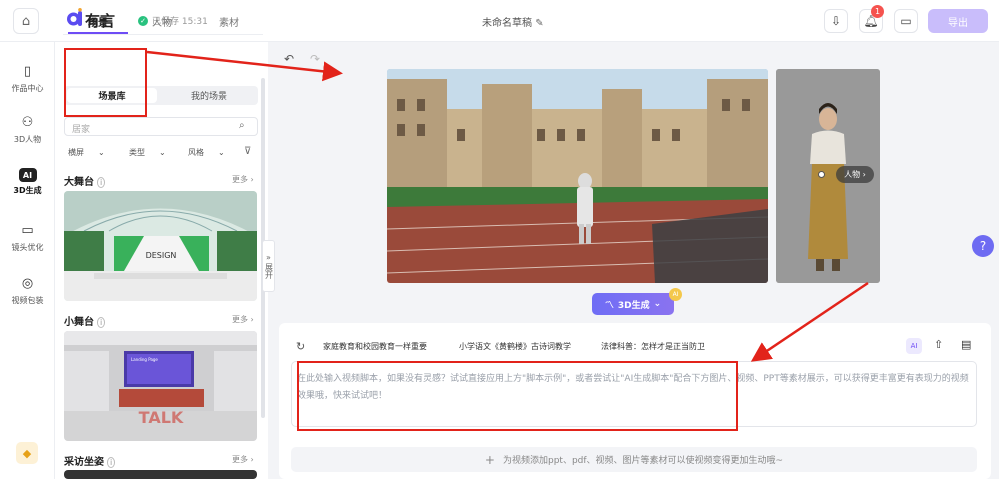 The image size is (999, 479). Describe the element at coordinates (143, 20) in the screenshot. I see `check-icon: ✓` at that location.